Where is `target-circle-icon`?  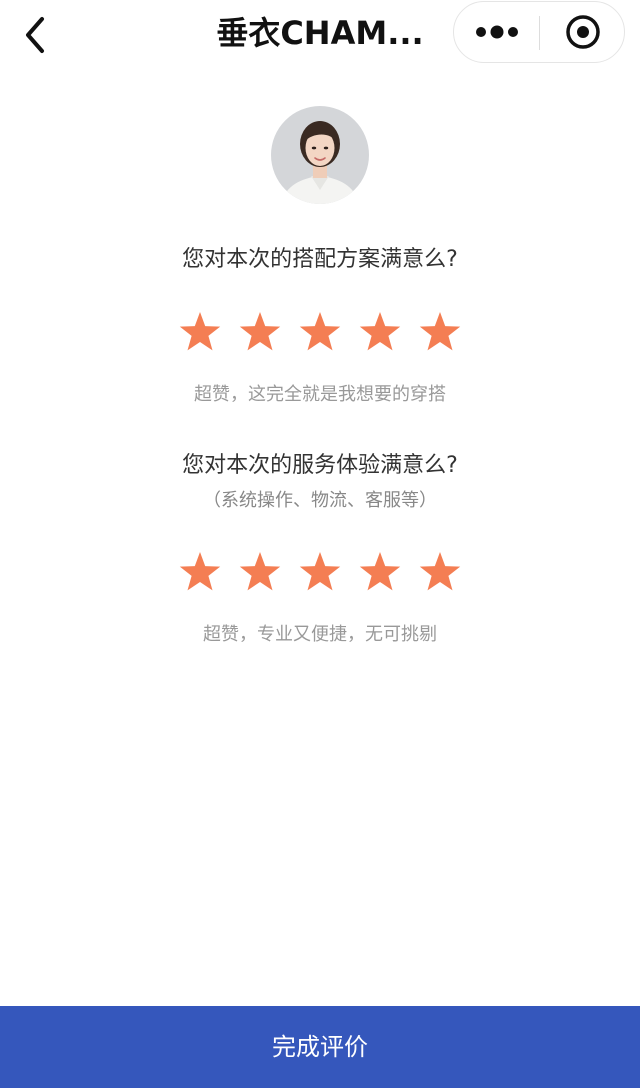 target-circle-icon is located at coordinates (583, 32).